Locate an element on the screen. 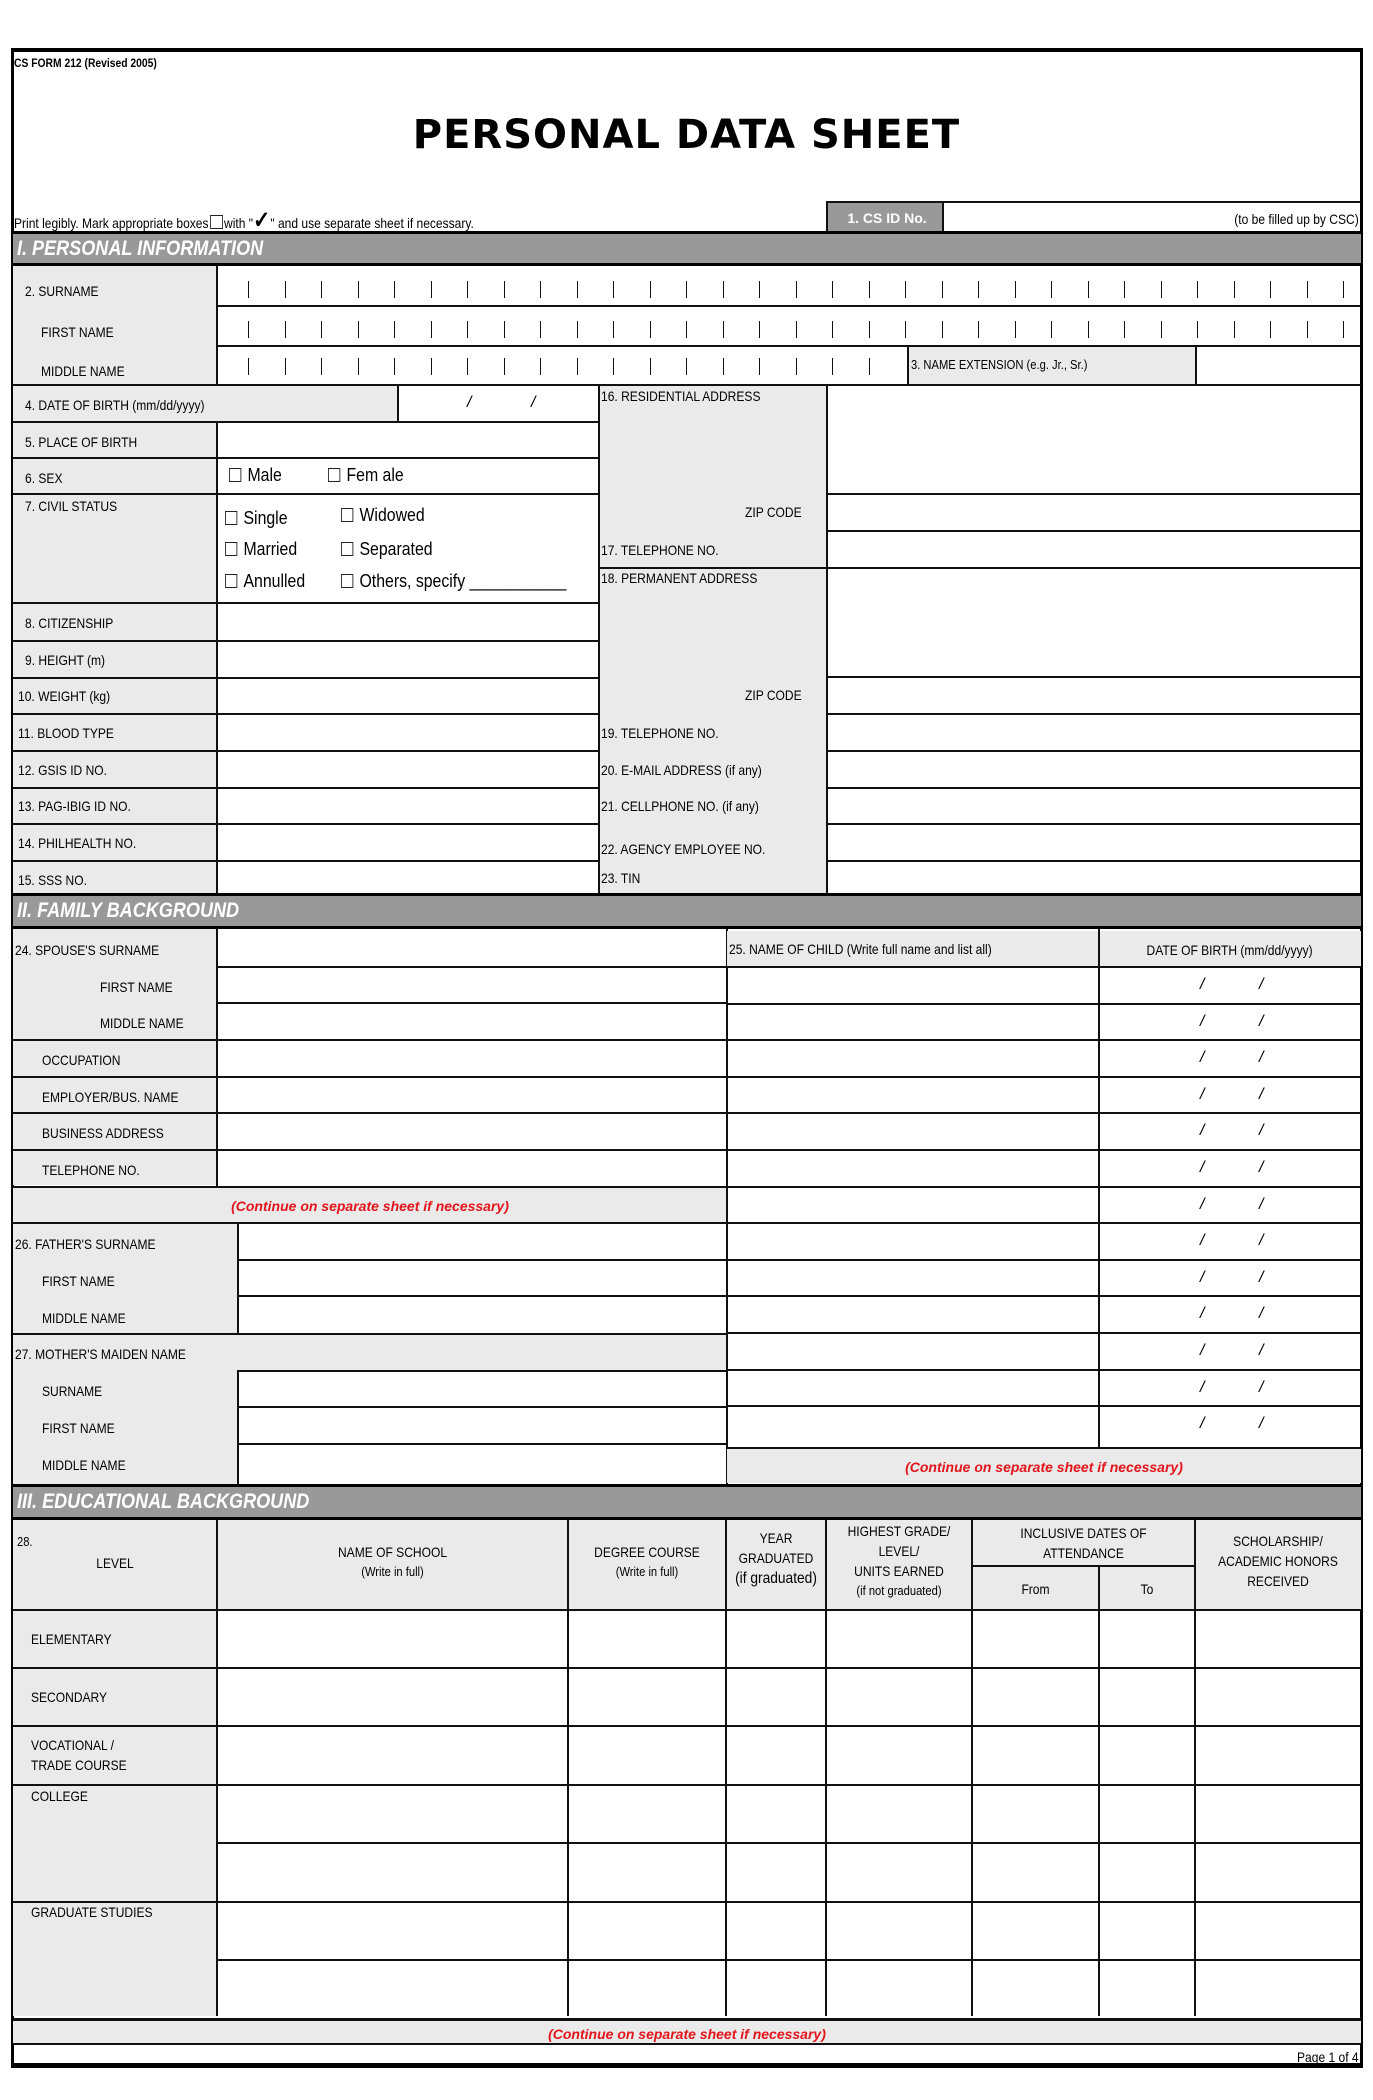 This screenshot has height=2100, width=1373. father-first-name-field is located at coordinates (482, 1278).